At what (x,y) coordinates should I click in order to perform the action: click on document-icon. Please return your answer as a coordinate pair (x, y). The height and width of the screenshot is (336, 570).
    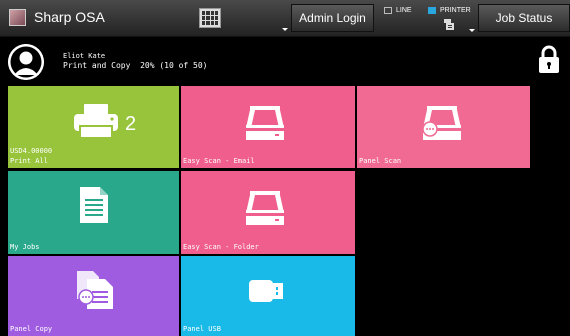
    Looking at the image, I should click on (94, 205).